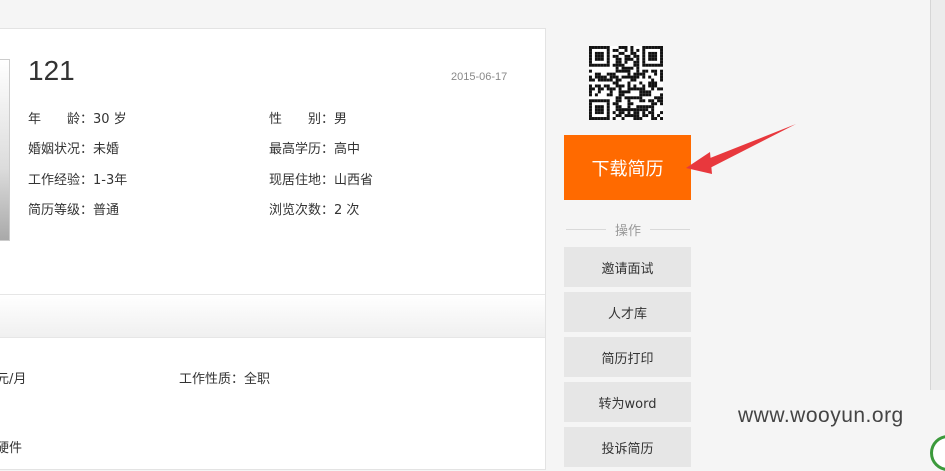 Image resolution: width=945 pixels, height=471 pixels. What do you see at coordinates (77, 119) in the screenshot?
I see `field-age: 年 龄：30 岁` at bounding box center [77, 119].